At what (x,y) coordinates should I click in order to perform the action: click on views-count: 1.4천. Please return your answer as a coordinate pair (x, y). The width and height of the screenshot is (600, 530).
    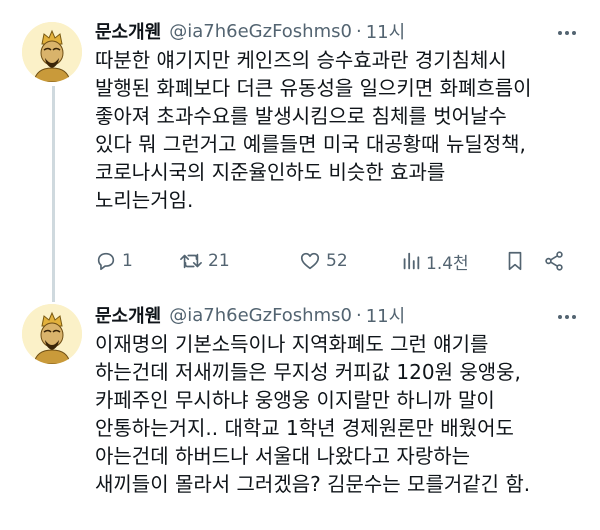
    Looking at the image, I should click on (447, 263).